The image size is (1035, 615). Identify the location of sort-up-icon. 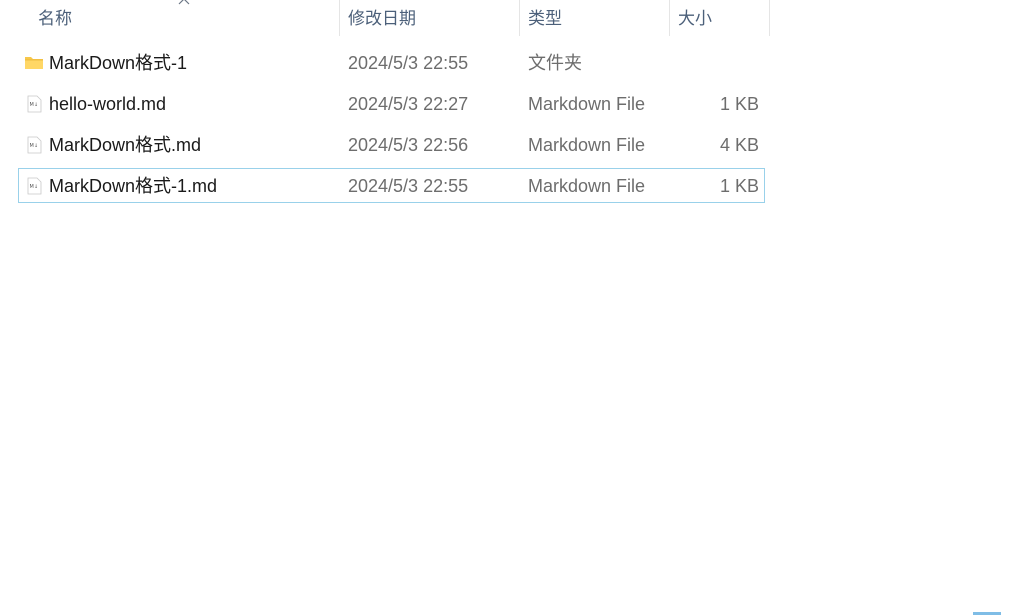
(184, 4).